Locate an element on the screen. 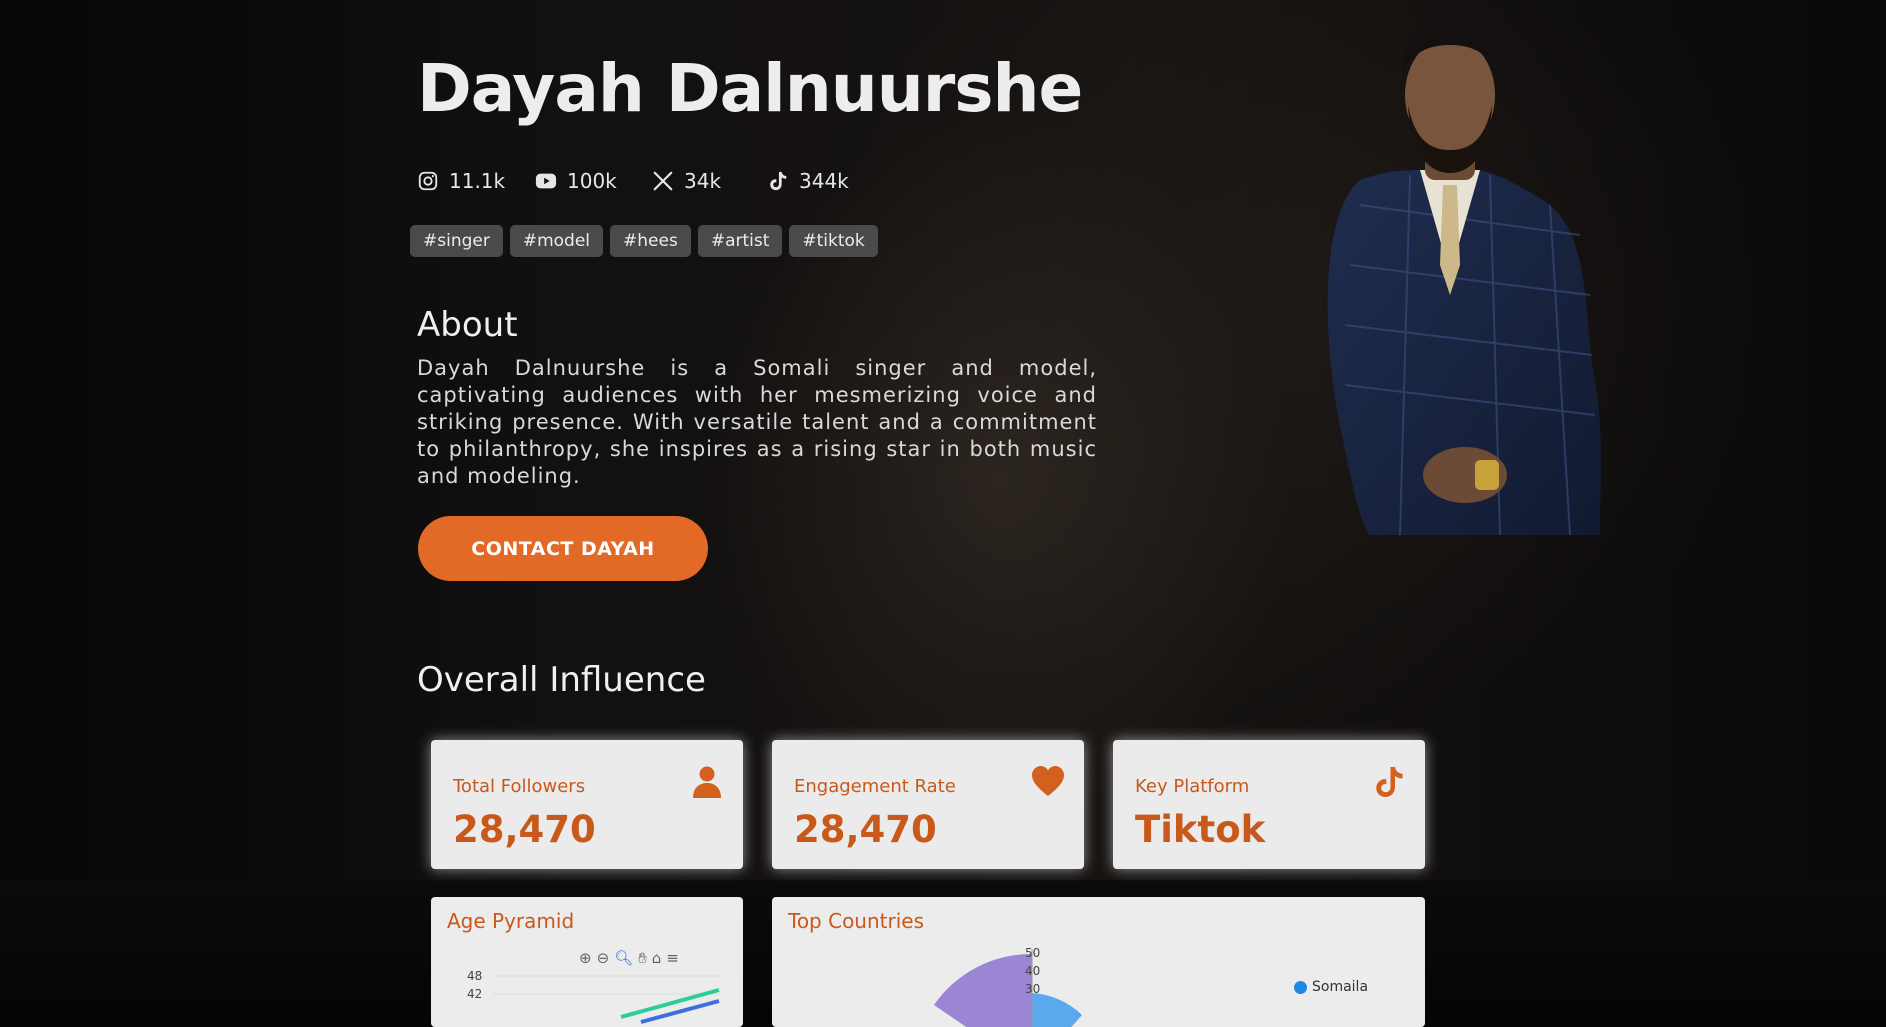 This screenshot has height=1027, width=1886. tag-artist: #artist is located at coordinates (740, 241).